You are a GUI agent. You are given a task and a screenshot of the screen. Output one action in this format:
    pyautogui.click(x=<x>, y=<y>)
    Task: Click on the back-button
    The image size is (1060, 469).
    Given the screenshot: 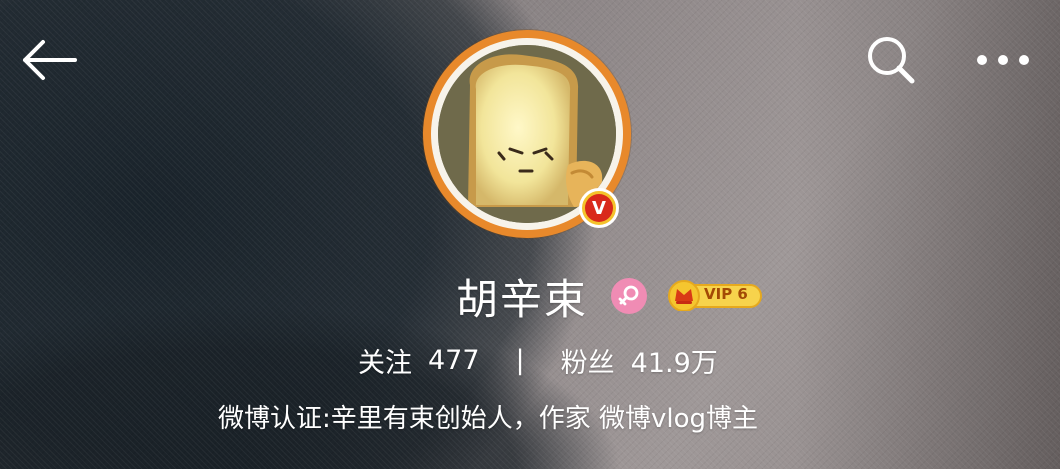 What is the action you would take?
    pyautogui.click(x=49, y=60)
    